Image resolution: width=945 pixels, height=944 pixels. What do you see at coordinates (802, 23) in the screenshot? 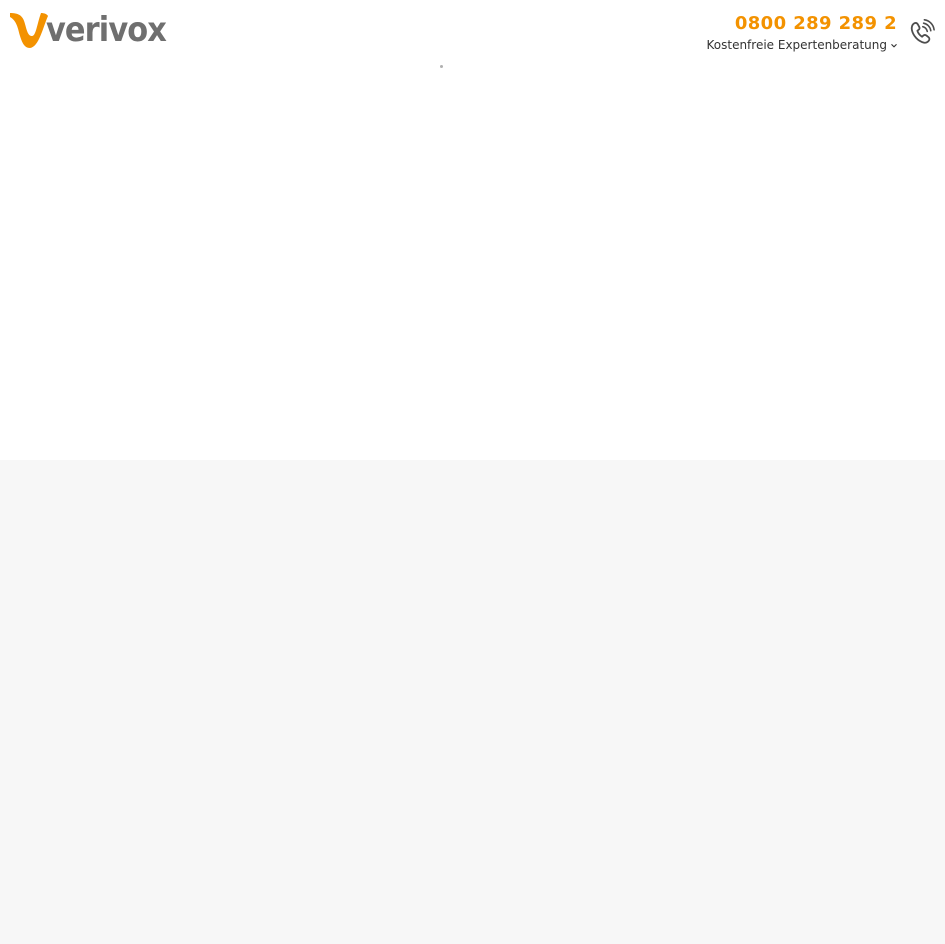
I see `phone-number-link: 0800 289 289 2` at bounding box center [802, 23].